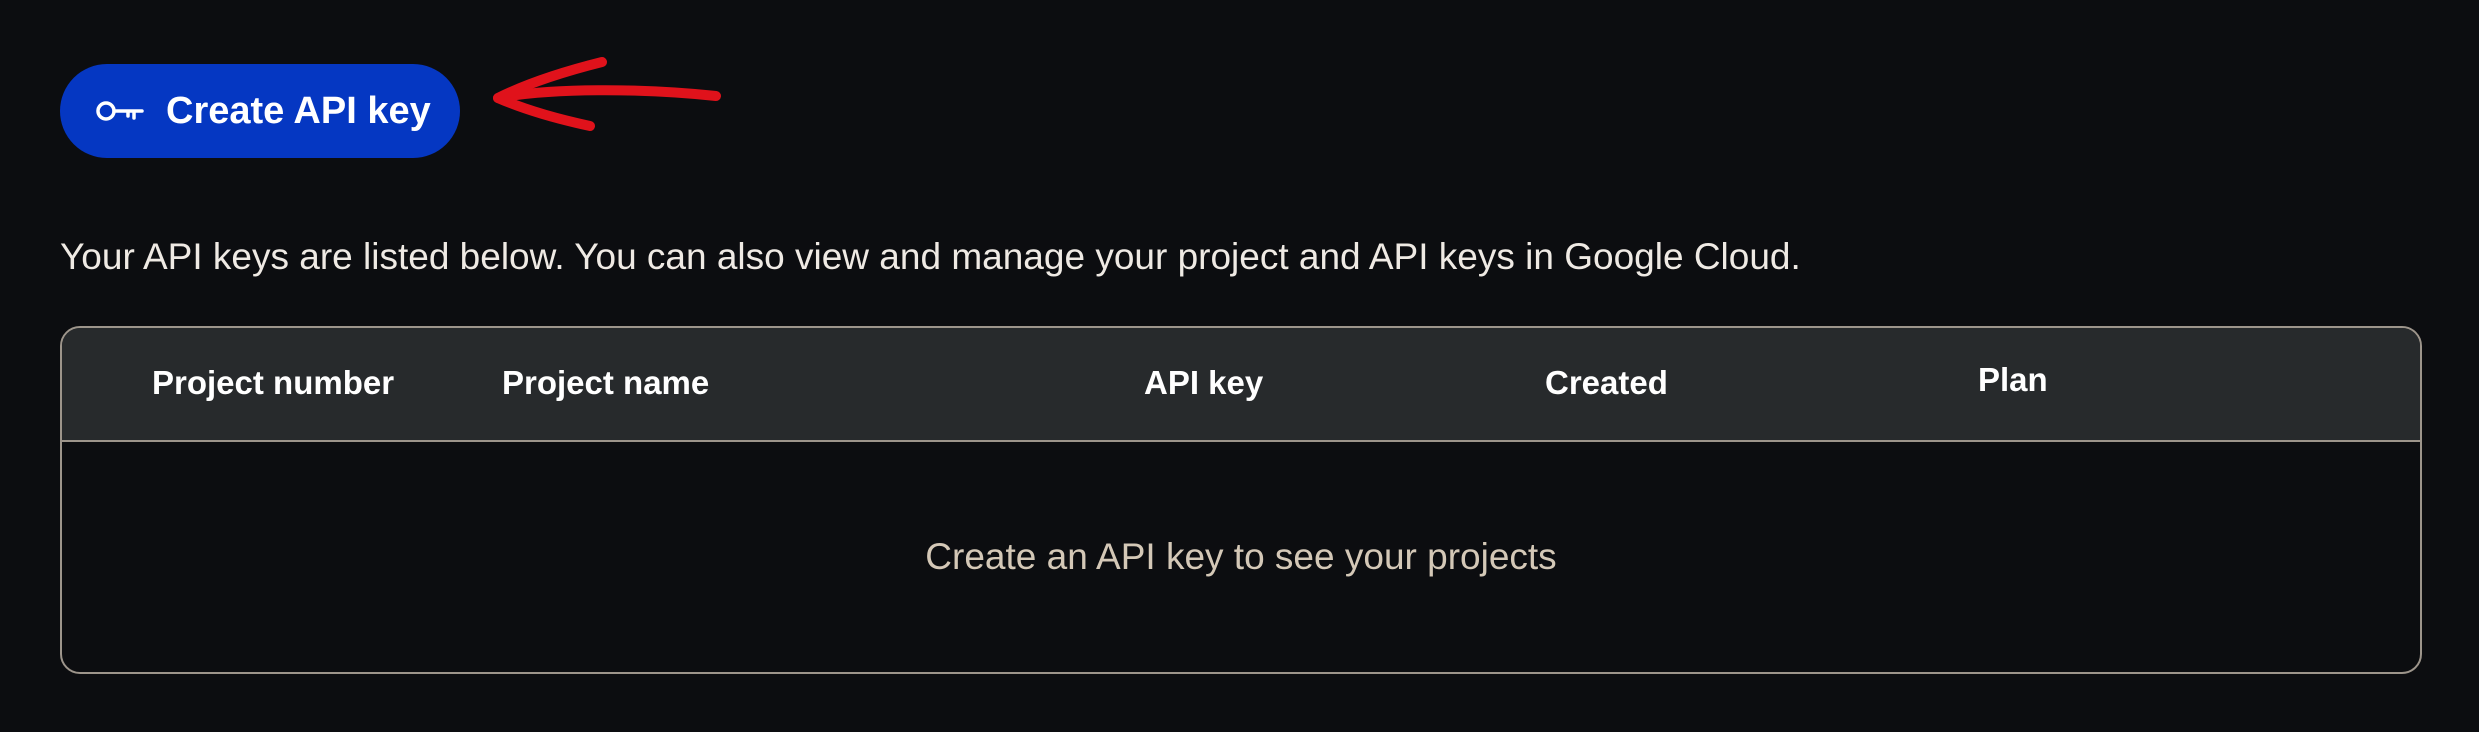  Describe the element at coordinates (298, 110) in the screenshot. I see `create-api-key-label: Create API key` at that location.